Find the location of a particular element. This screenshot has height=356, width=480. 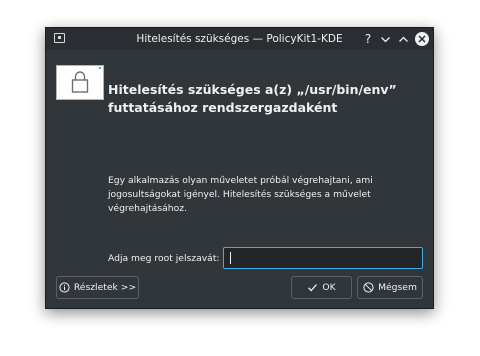

cancel-button: Mégsem is located at coordinates (390, 287).